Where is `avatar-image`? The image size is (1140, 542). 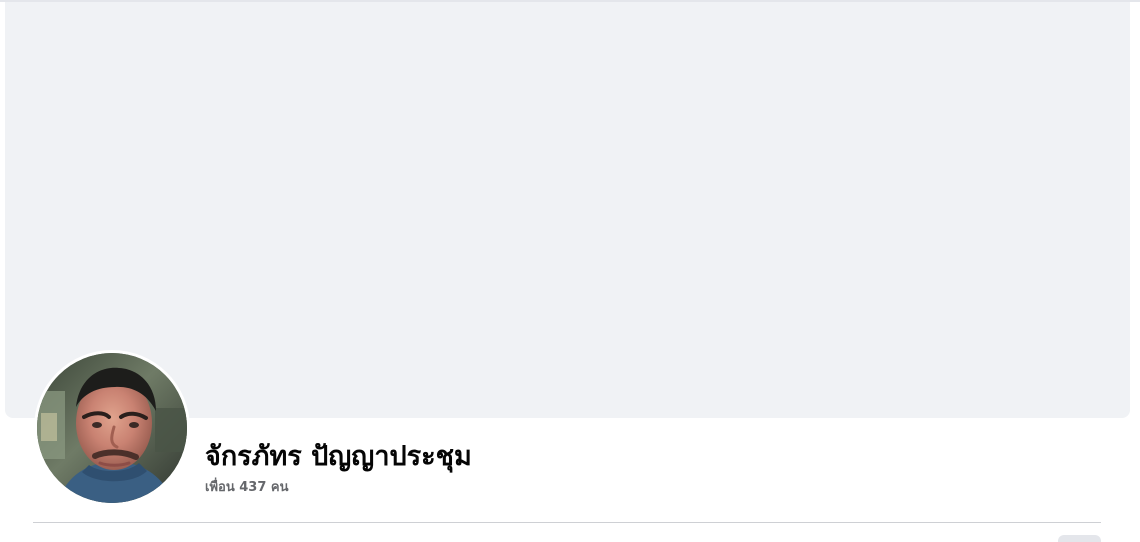 avatar-image is located at coordinates (112, 428).